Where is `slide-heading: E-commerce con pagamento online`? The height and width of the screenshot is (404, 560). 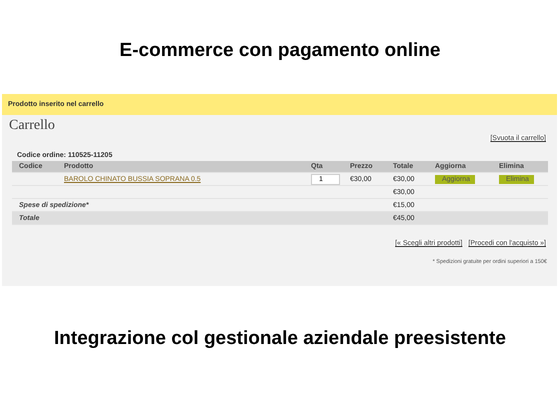
slide-heading: E-commerce con pagamento online is located at coordinates (280, 51).